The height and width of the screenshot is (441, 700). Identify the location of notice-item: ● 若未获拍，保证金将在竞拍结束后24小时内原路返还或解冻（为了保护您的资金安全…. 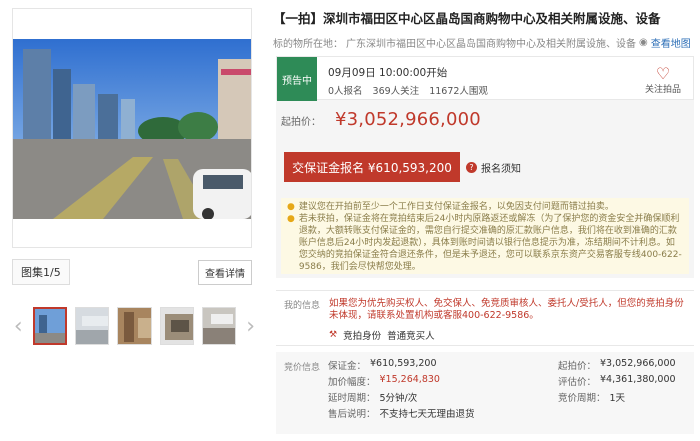
(484, 243).